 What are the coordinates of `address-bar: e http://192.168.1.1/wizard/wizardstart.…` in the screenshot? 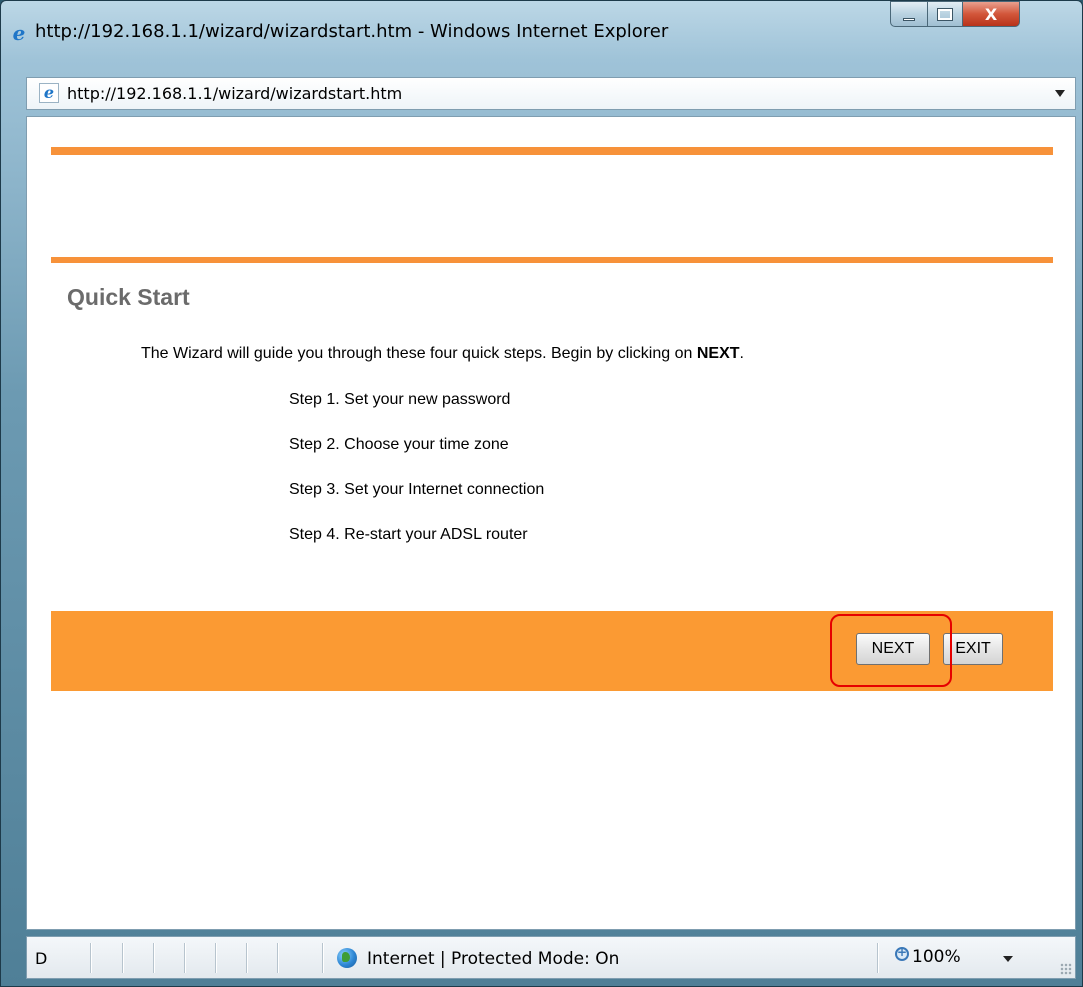 It's located at (551, 93).